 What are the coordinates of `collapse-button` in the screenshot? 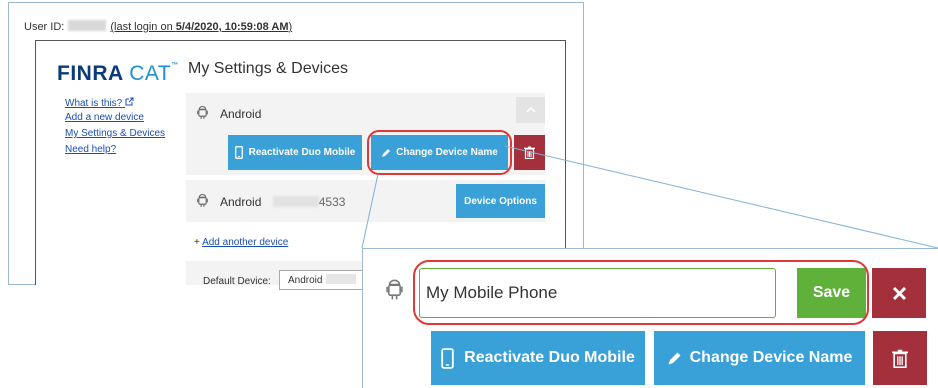 It's located at (530, 110).